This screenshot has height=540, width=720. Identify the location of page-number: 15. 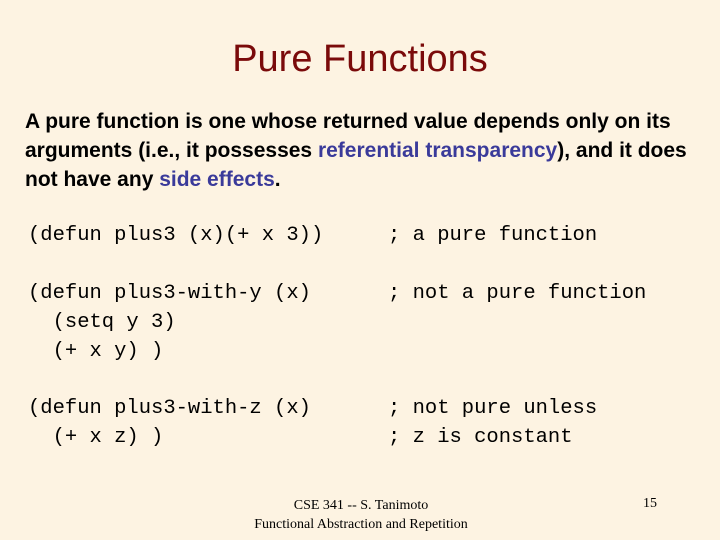
(650, 503).